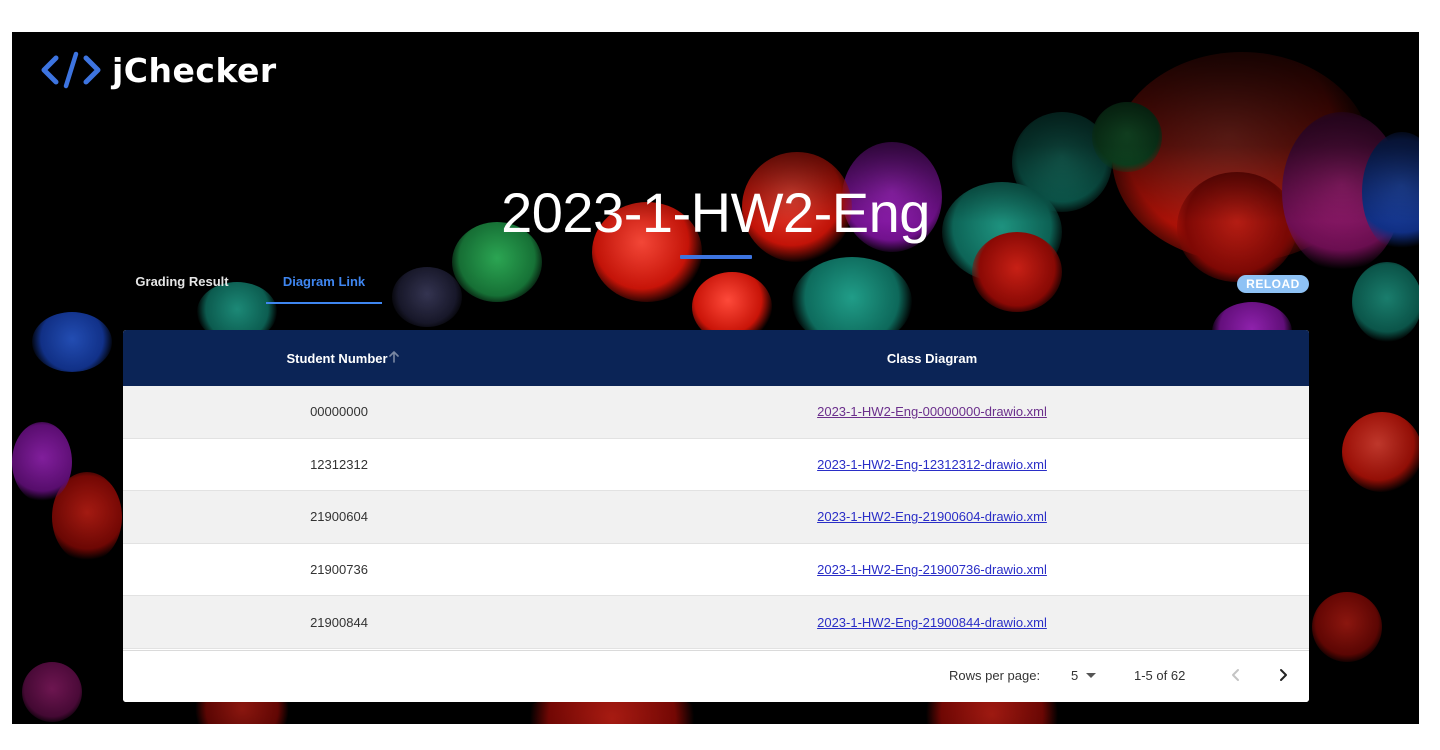 The width and height of the screenshot is (1440, 750). I want to click on next-page-button, so click(1283, 676).